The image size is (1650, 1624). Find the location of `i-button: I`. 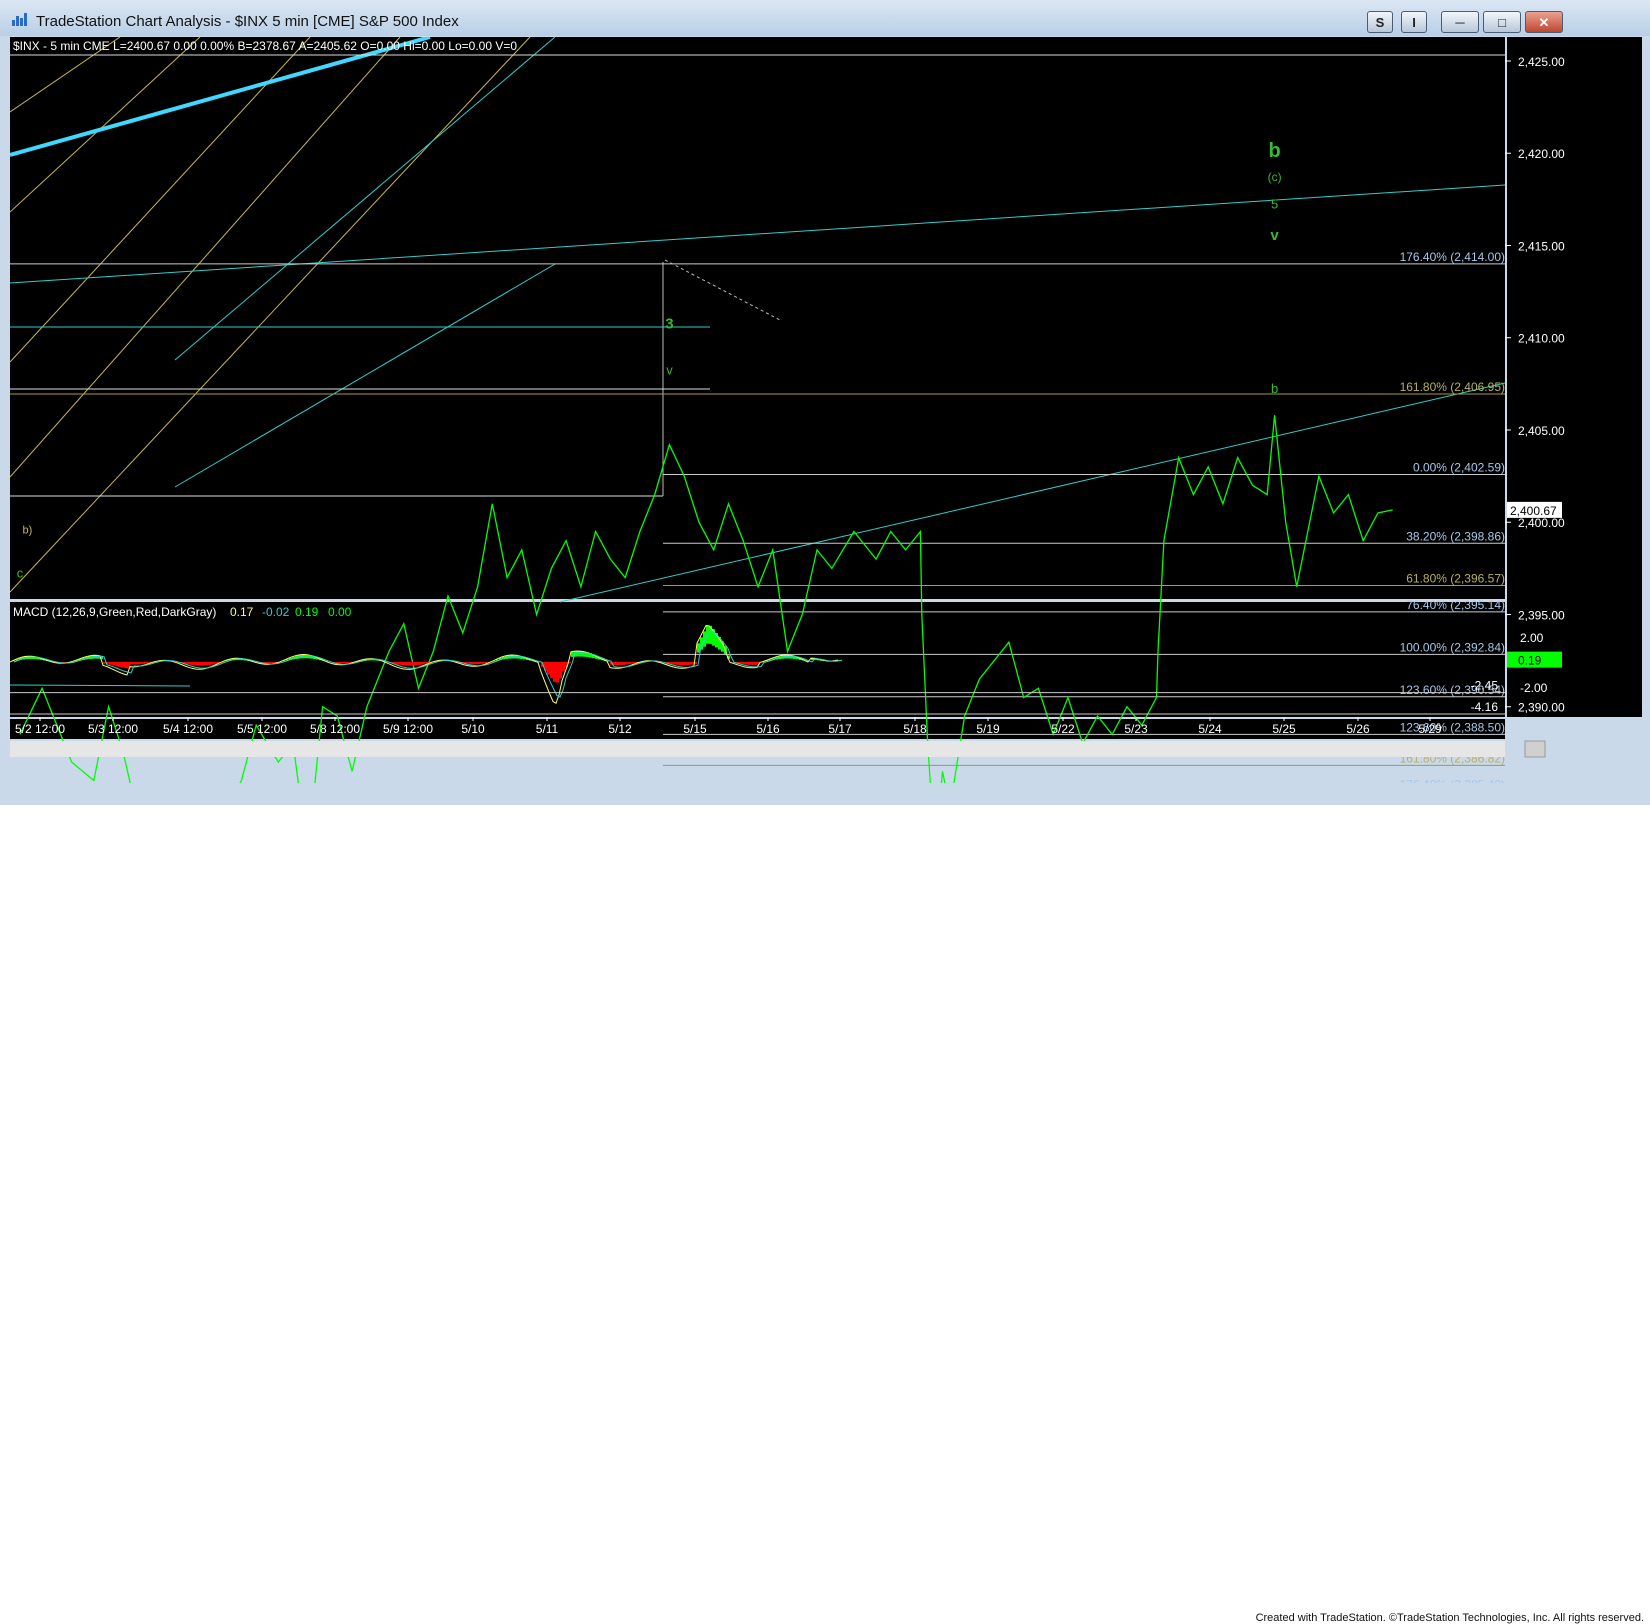

i-button: I is located at coordinates (1414, 22).